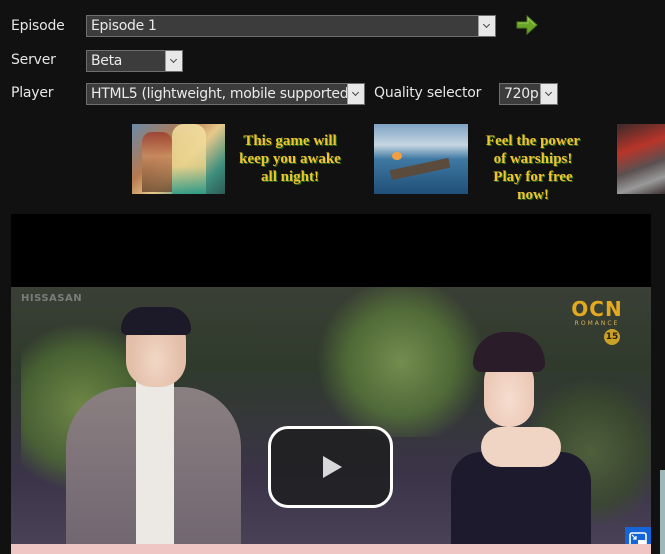  I want to click on ad-image-fantasy-game, so click(178, 159).